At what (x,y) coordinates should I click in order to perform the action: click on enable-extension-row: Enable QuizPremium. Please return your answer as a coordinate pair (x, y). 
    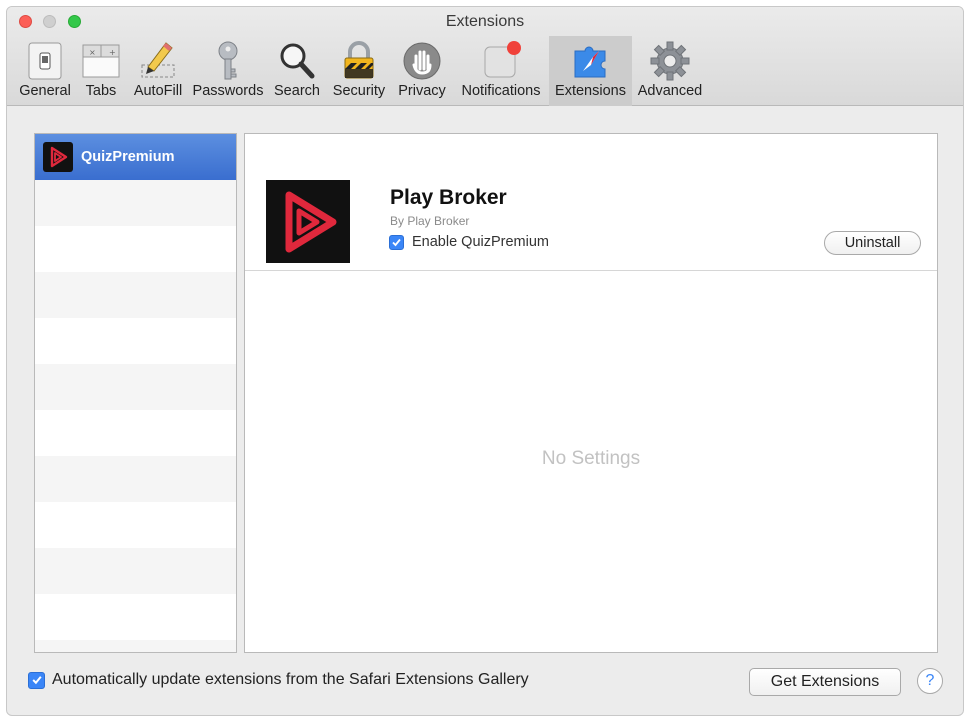
    Looking at the image, I should click on (469, 242).